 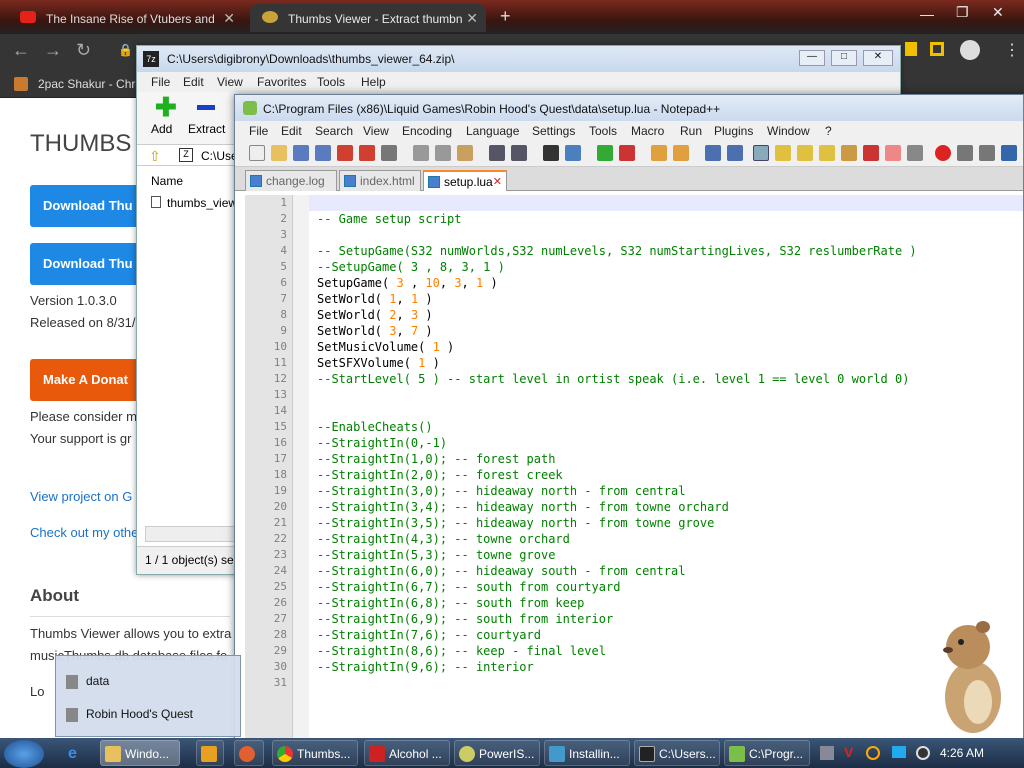 What do you see at coordinates (436, 555) in the screenshot?
I see `code-line: --StraightIn(5,3); -- towne grove` at bounding box center [436, 555].